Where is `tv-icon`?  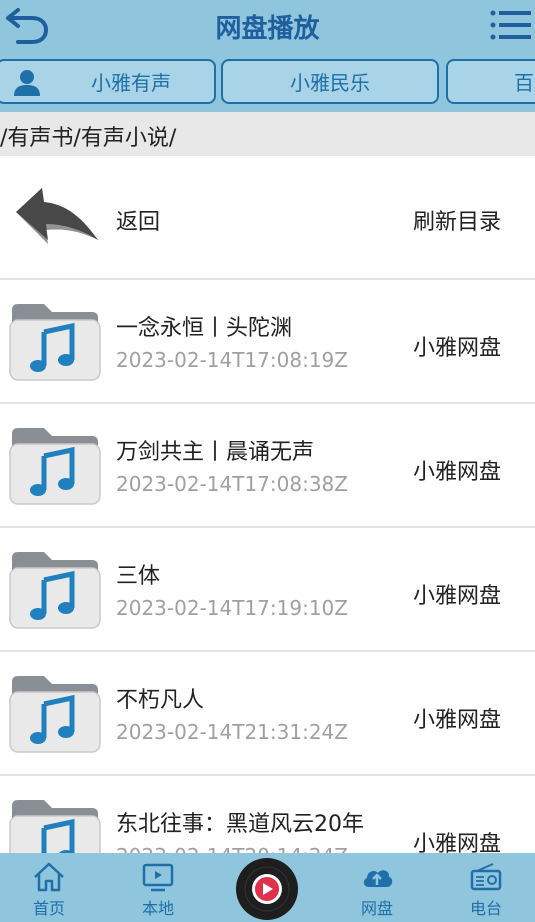 tv-icon is located at coordinates (158, 877).